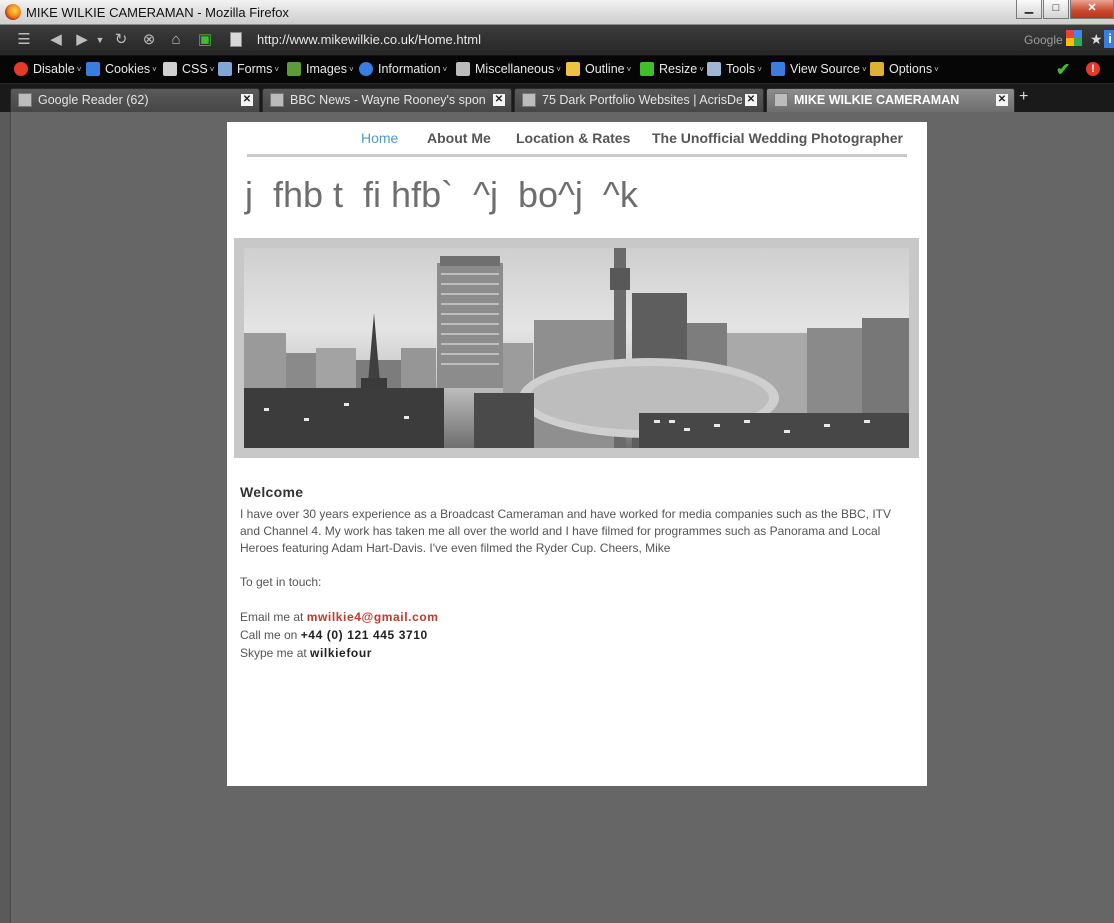 The image size is (1114, 923). I want to click on address-bar: http://www.mikewilkie.co.uk/Home.html, so click(619, 40).